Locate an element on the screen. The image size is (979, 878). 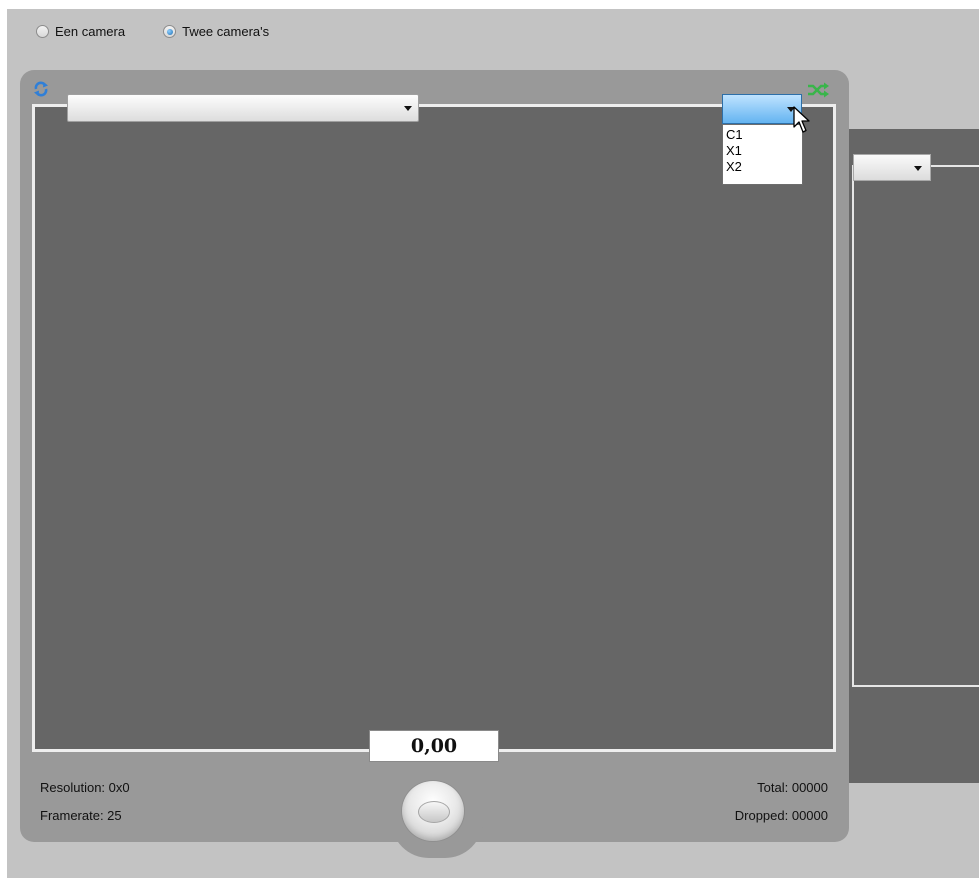
radio-label-twee-cameras: Twee camera's is located at coordinates (226, 31).